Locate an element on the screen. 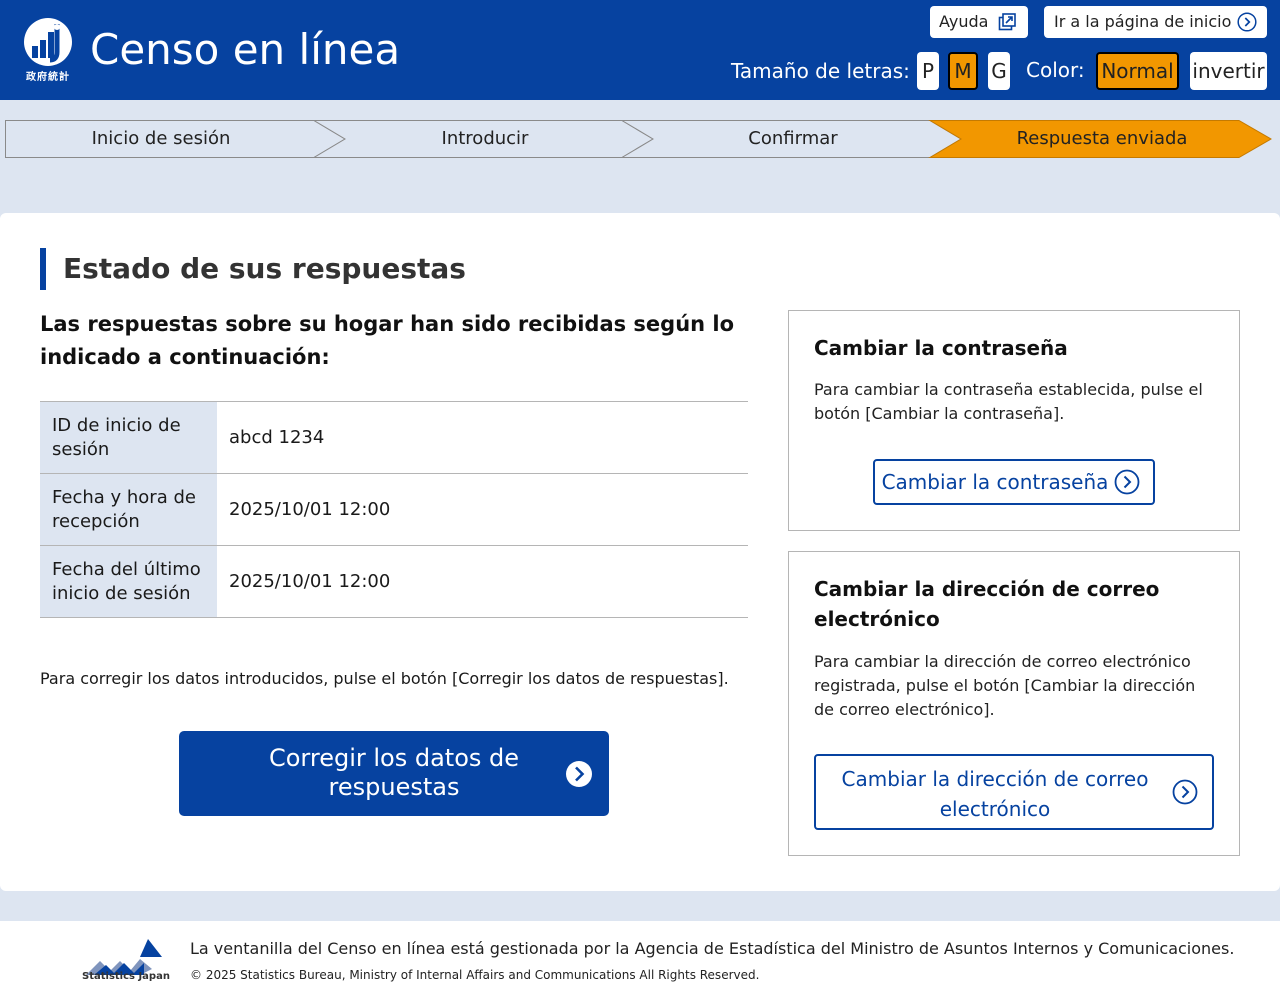  font-size-small-button: P is located at coordinates (928, 71).